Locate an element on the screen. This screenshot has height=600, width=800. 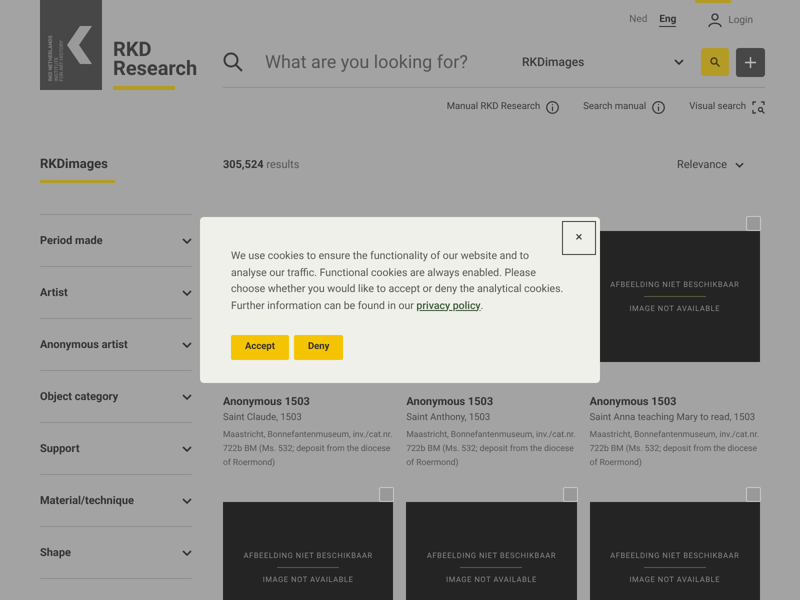
search-field: What are you looking for? is located at coordinates (385, 62).